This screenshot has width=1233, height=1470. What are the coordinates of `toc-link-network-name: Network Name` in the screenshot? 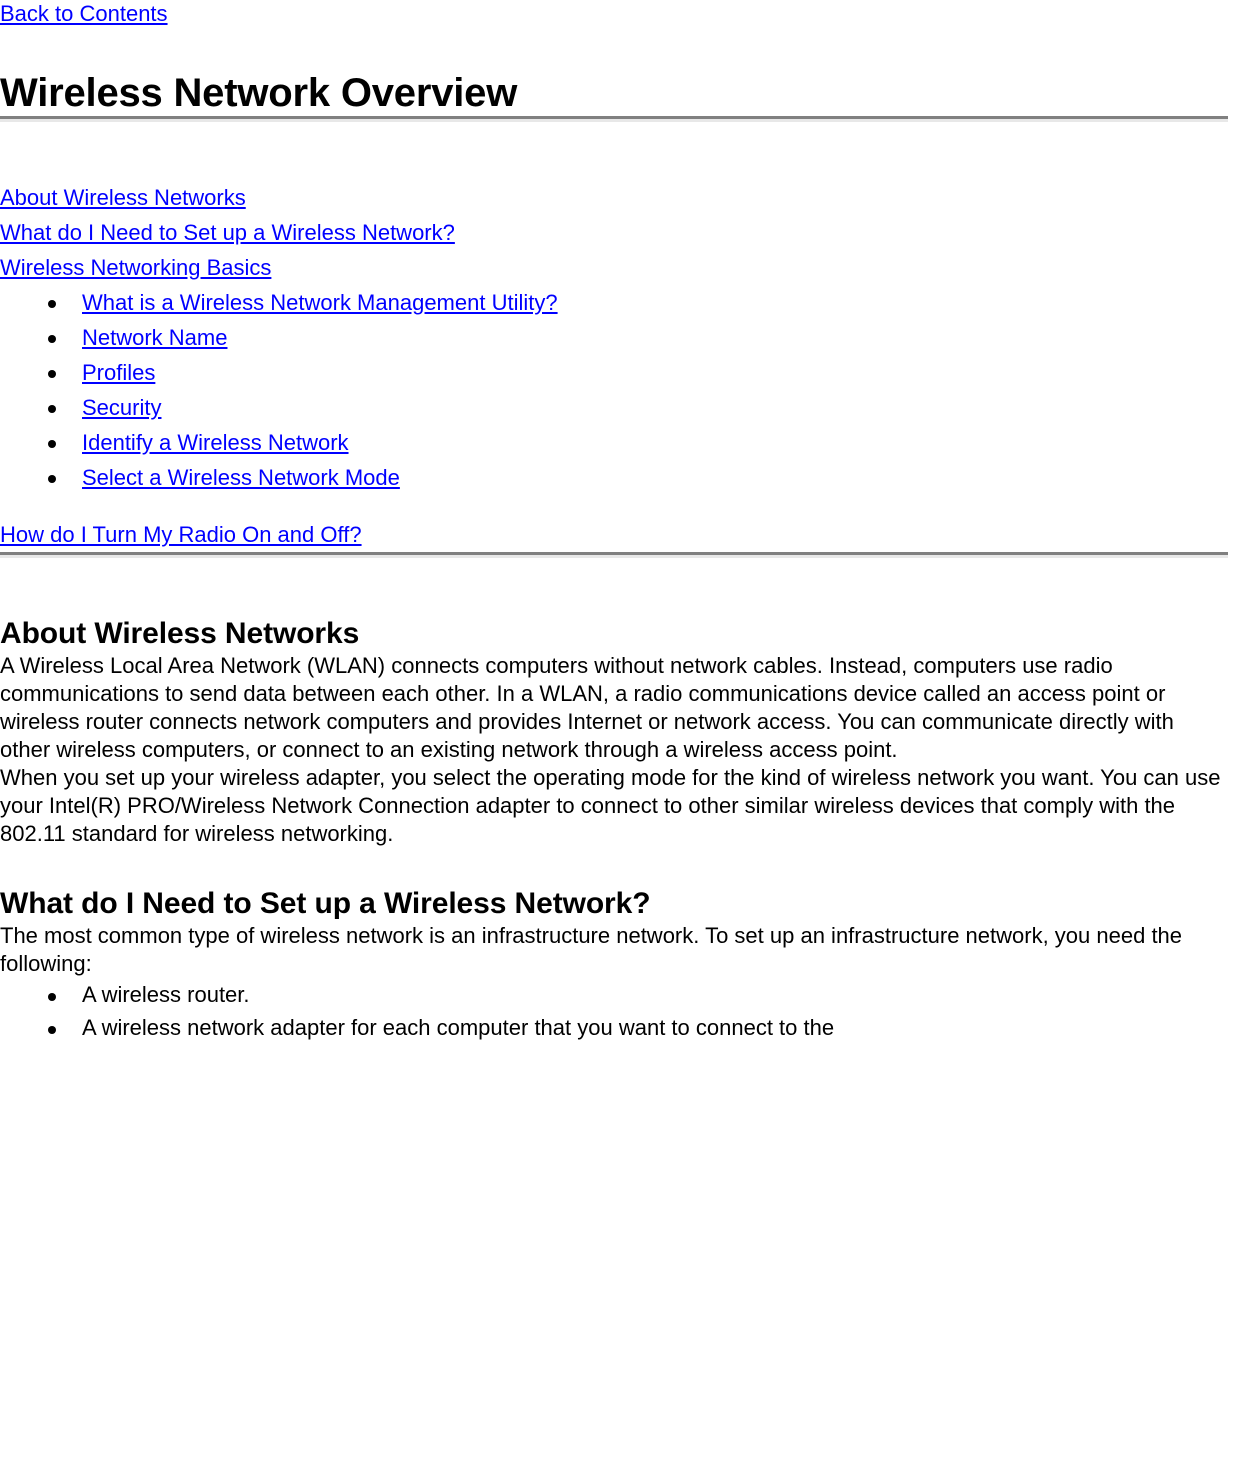 It's located at (154, 337).